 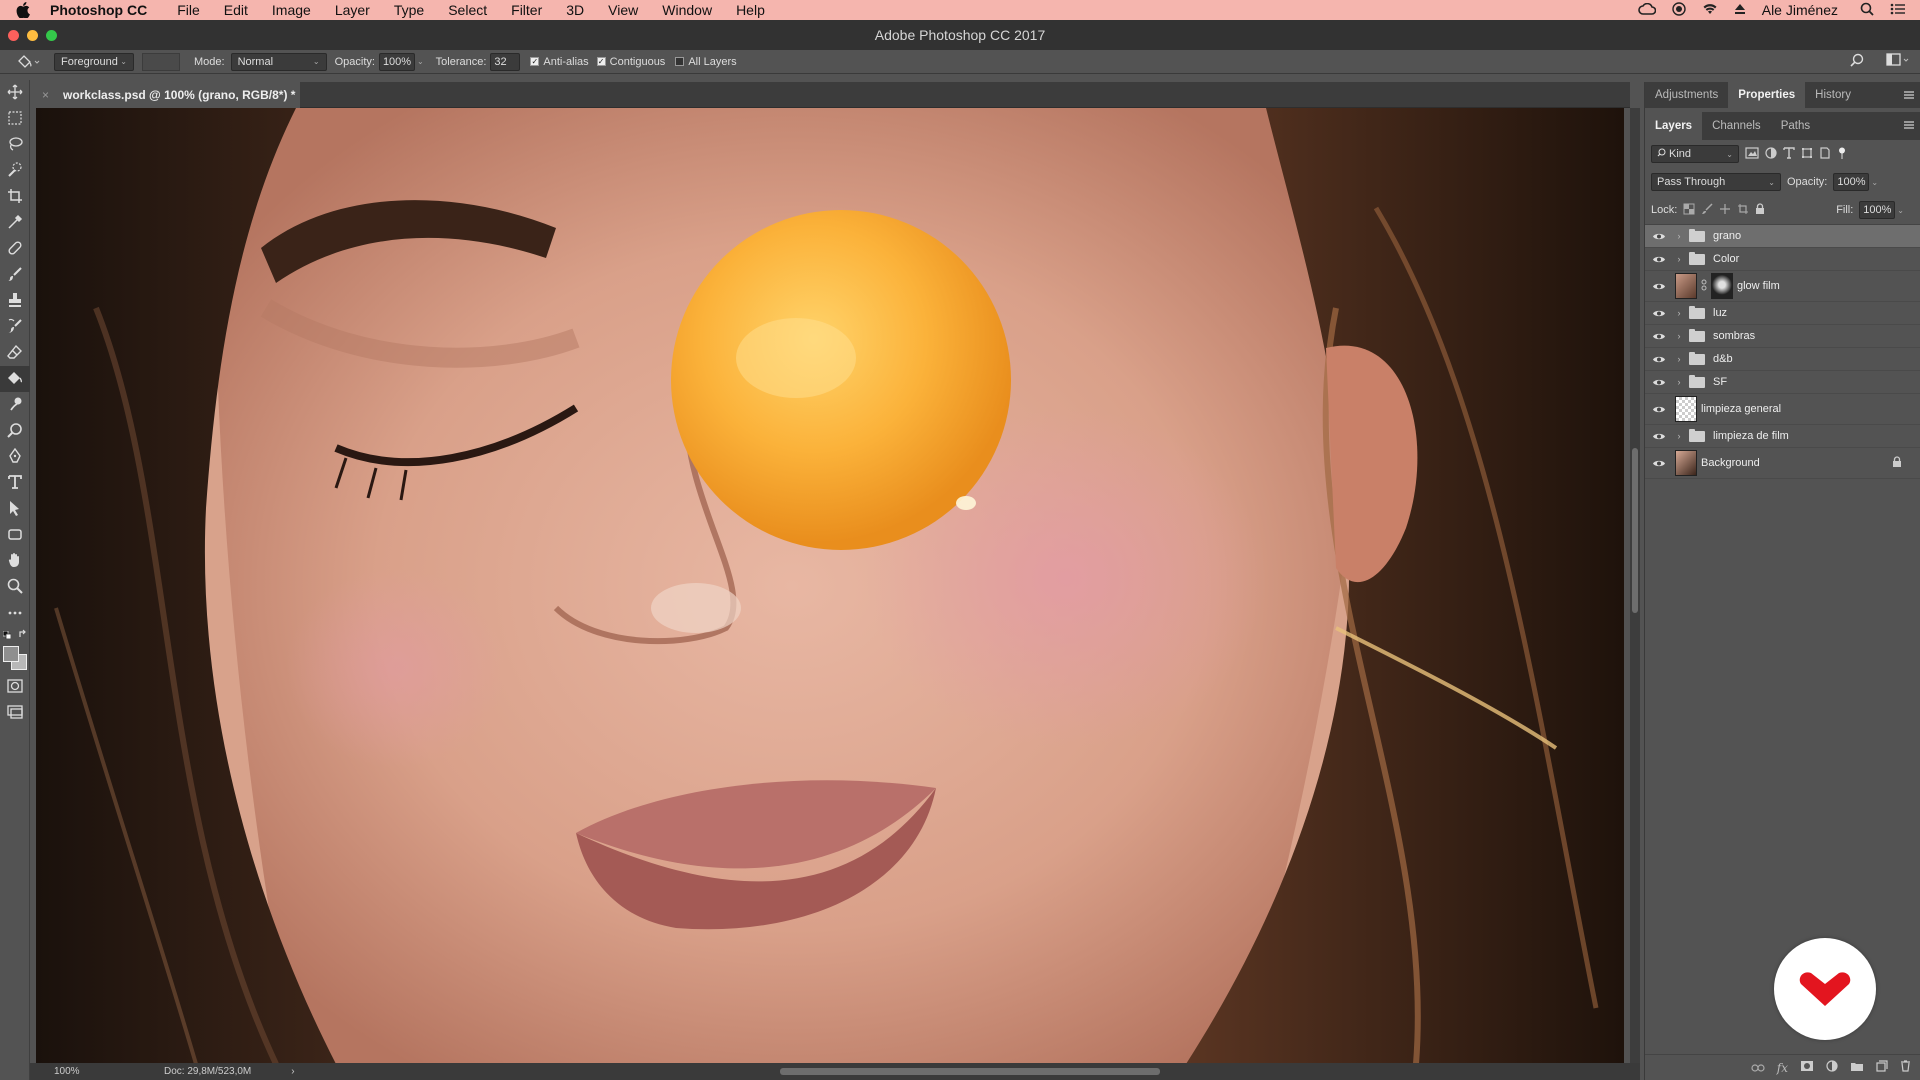 I want to click on tab-layers: Layers, so click(x=1674, y=126).